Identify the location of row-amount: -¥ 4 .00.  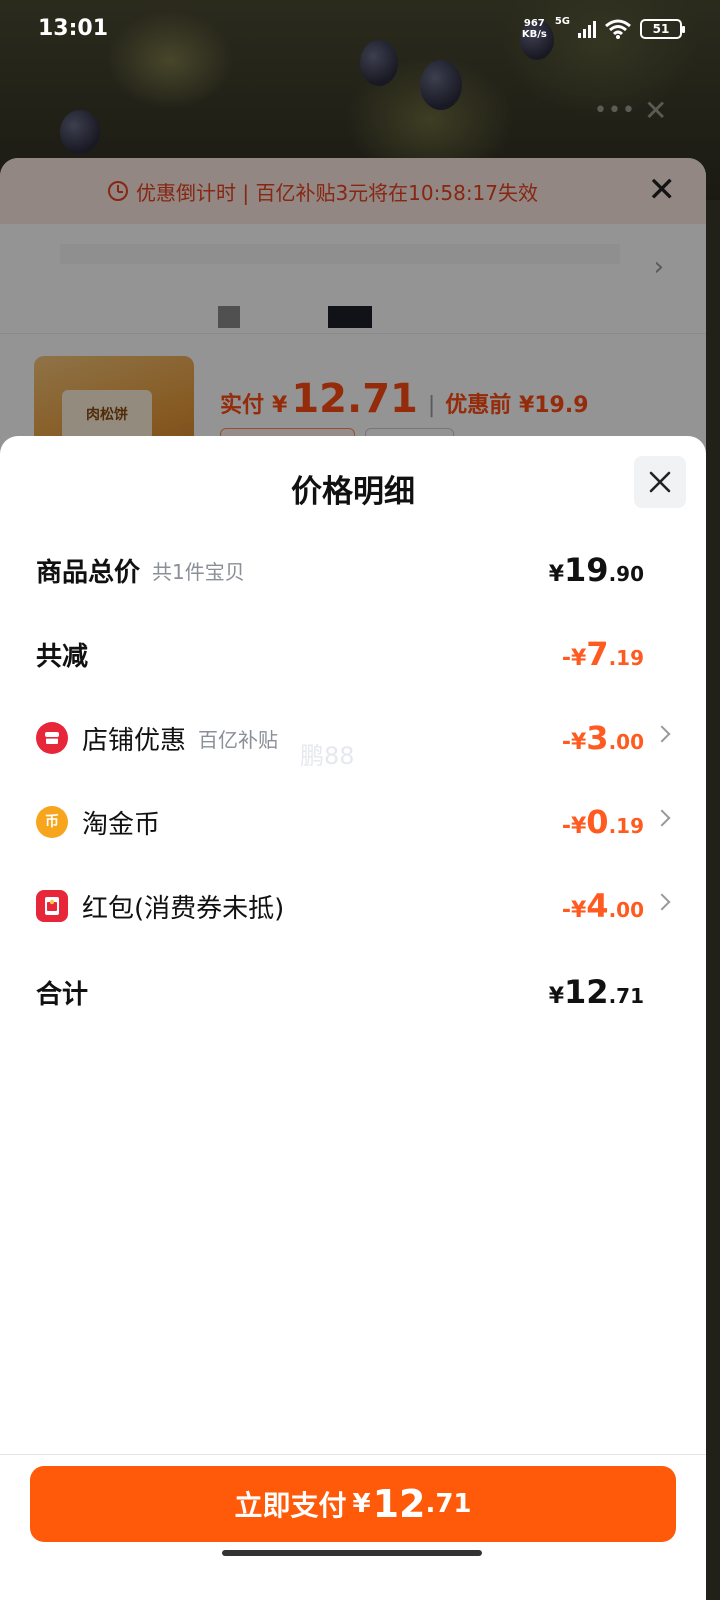
(603, 906).